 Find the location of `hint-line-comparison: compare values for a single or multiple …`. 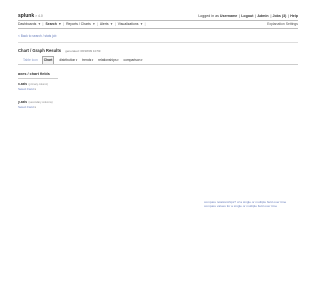

hint-line-comparison: compare values for a single or multiple … is located at coordinates (245, 206).